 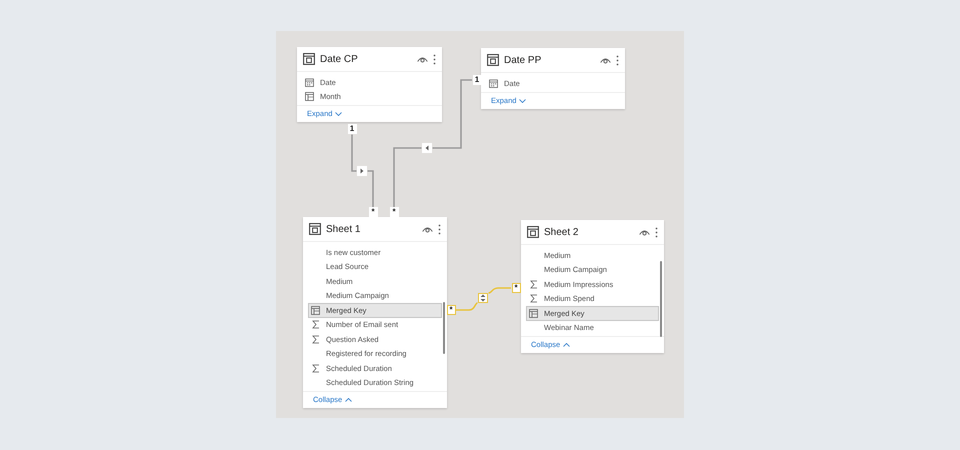 I want to click on table-title: Sheet 1, so click(x=344, y=229).